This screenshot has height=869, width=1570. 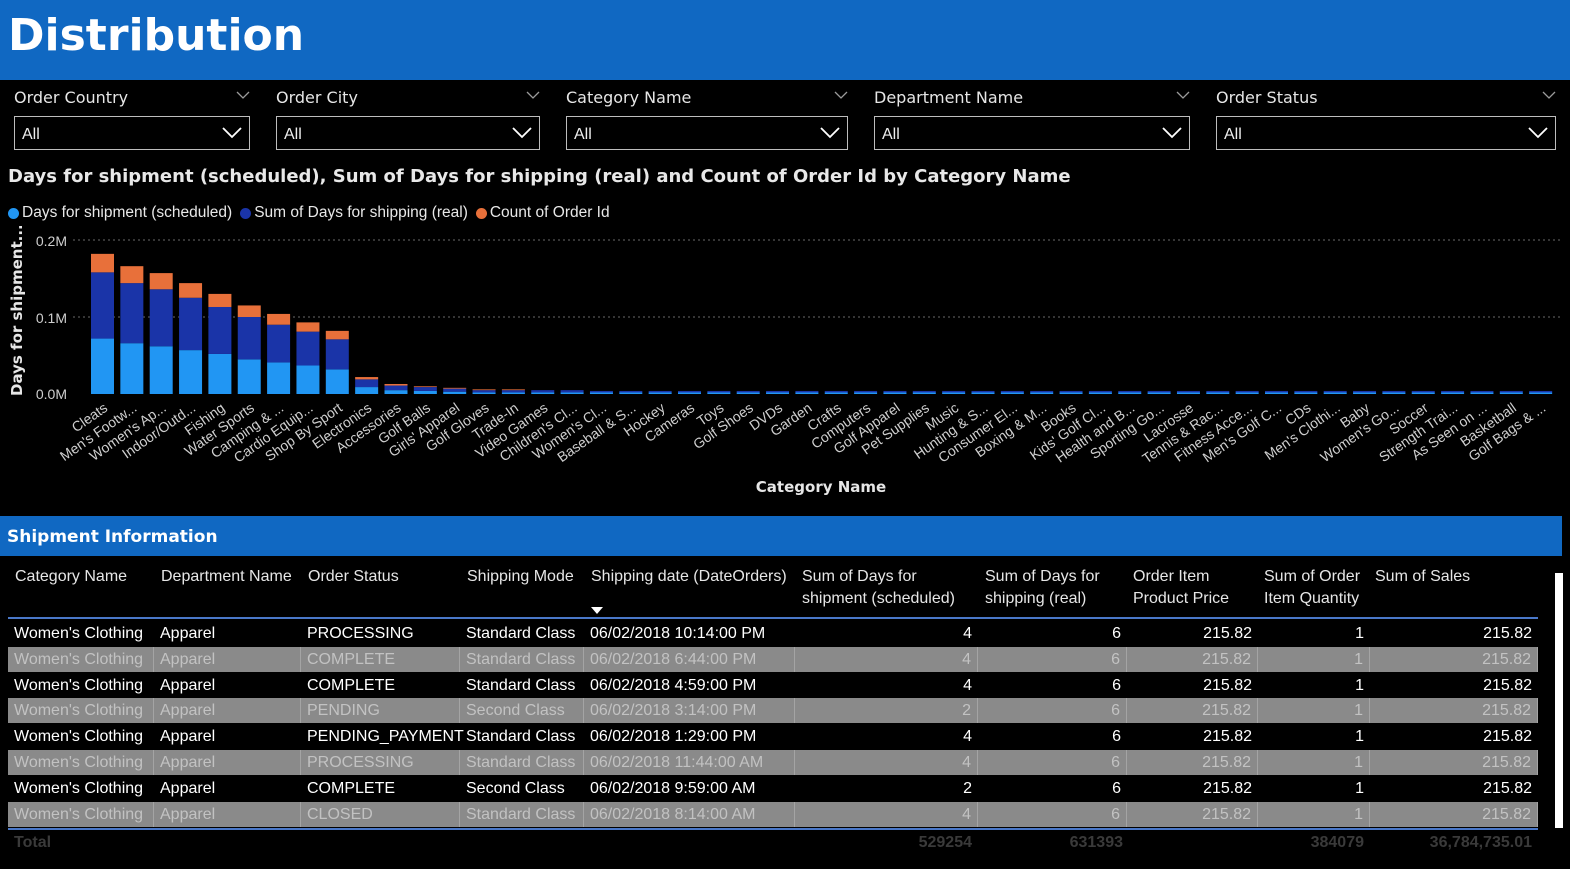 What do you see at coordinates (120, 213) in the screenshot?
I see `legend-item: Days for shipment (scheduled)` at bounding box center [120, 213].